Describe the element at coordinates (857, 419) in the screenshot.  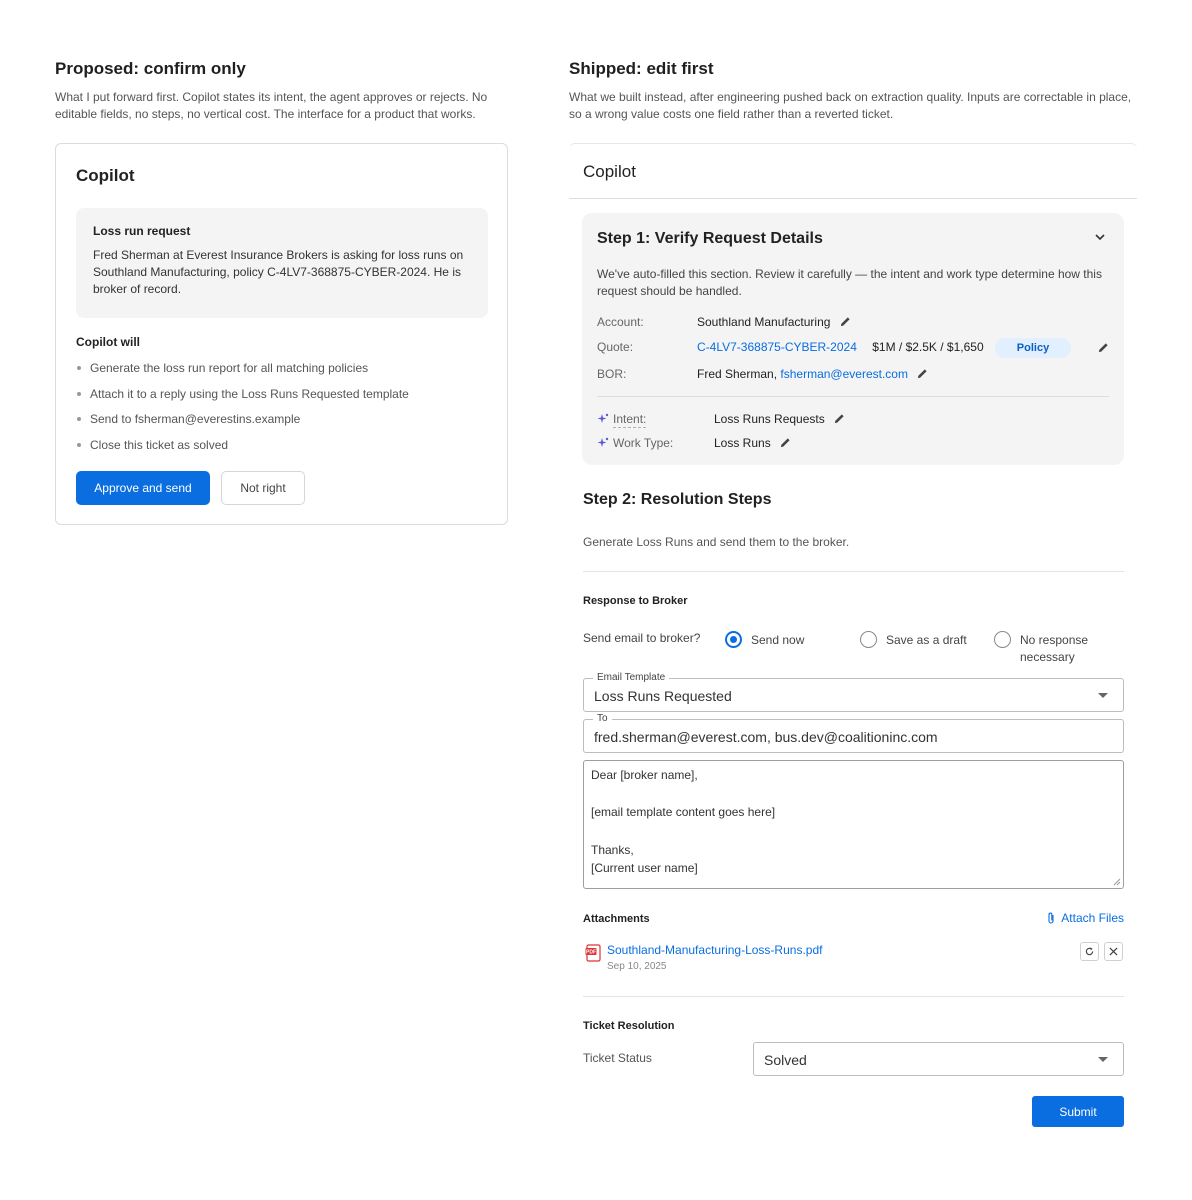
I see `intent-row: Intent: Loss Runs Requests` at that location.